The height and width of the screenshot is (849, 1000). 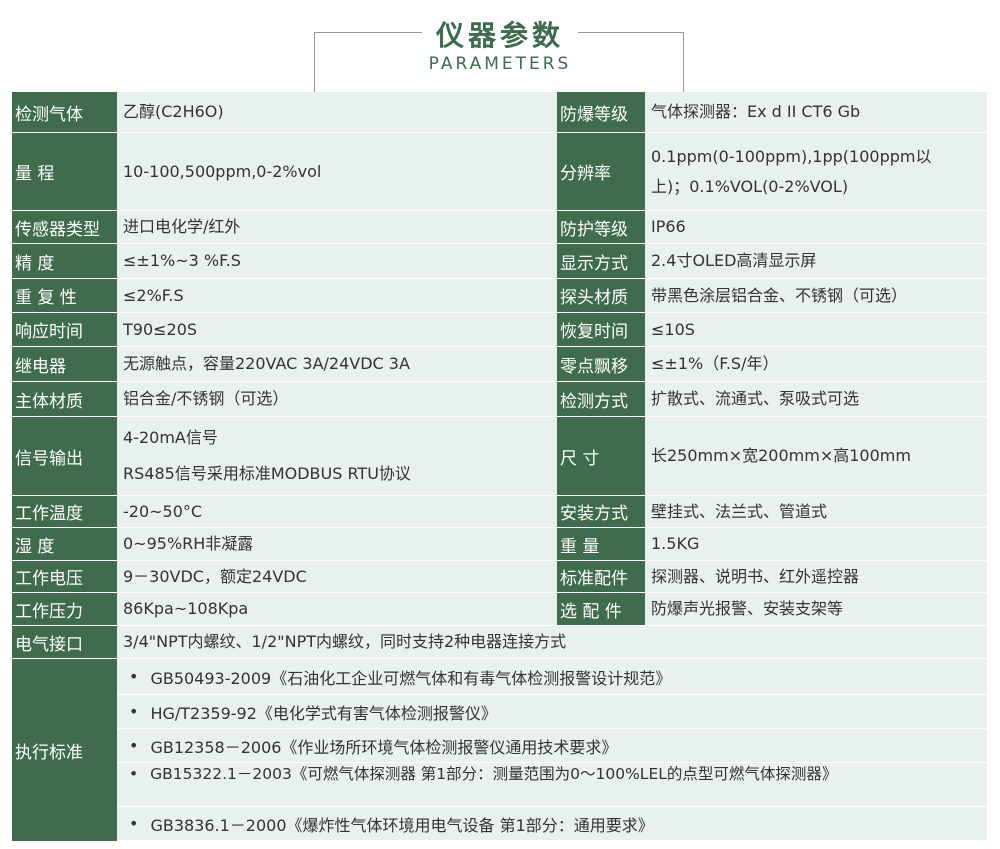 What do you see at coordinates (601, 295) in the screenshot?
I see `param-label: 探头材质` at bounding box center [601, 295].